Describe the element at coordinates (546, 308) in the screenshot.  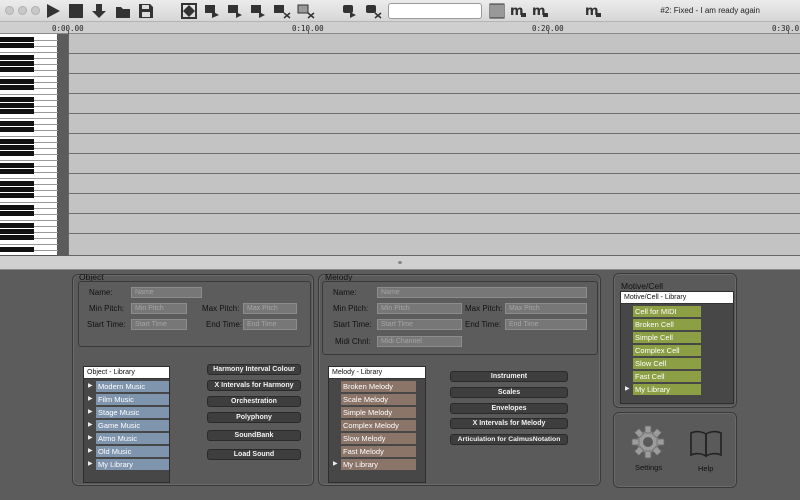
I see `melody-max-pitch-field: Max Pitch` at that location.